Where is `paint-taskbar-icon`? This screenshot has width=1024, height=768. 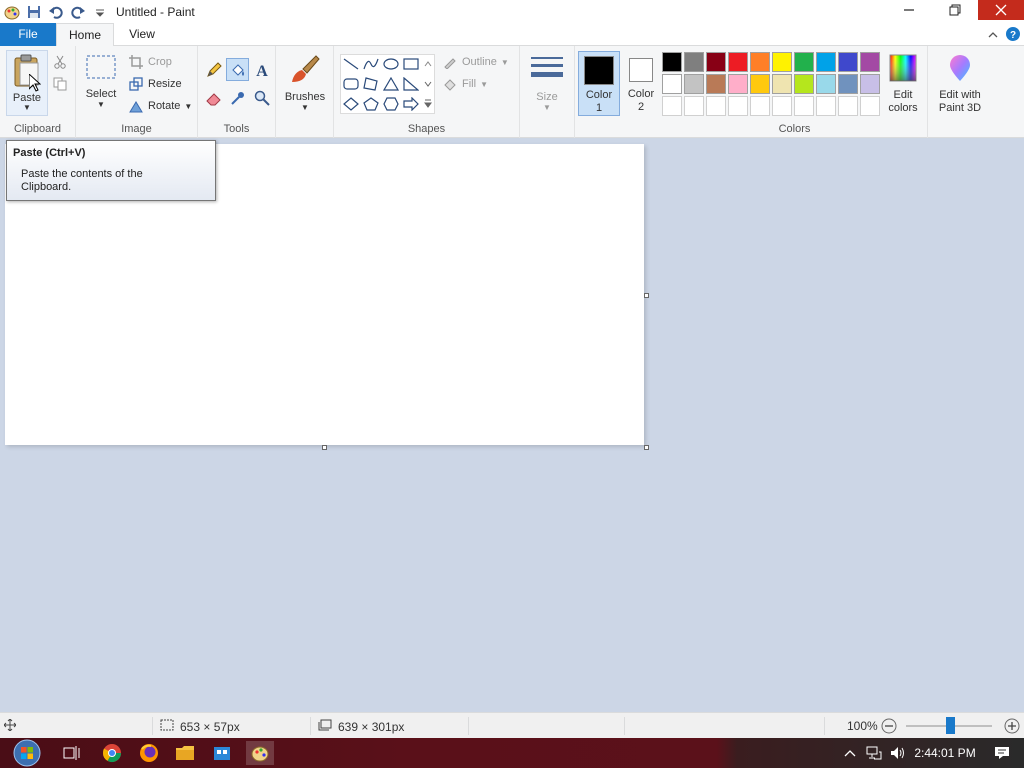 paint-taskbar-icon is located at coordinates (260, 753).